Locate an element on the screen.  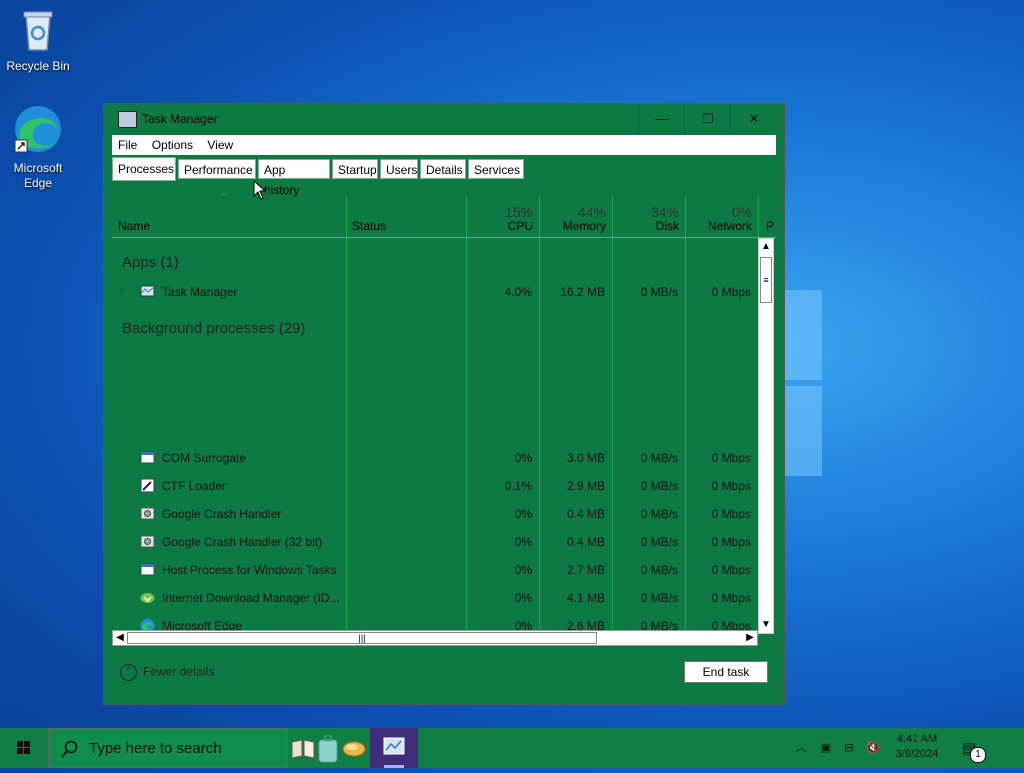
clock-time: 4:41 AM is located at coordinates (917, 739).